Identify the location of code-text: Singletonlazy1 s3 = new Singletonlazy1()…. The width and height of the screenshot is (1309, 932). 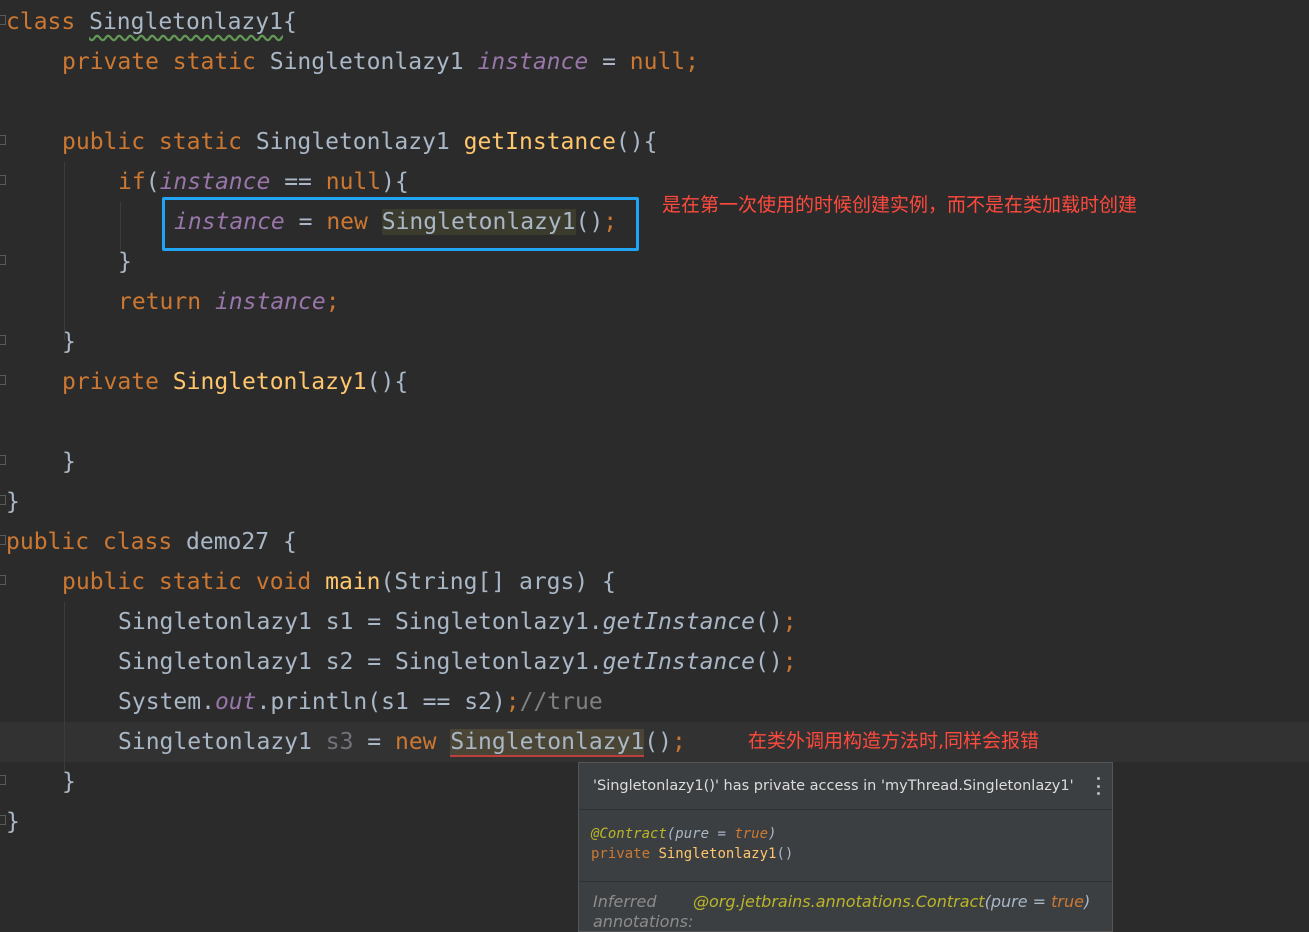
(402, 742).